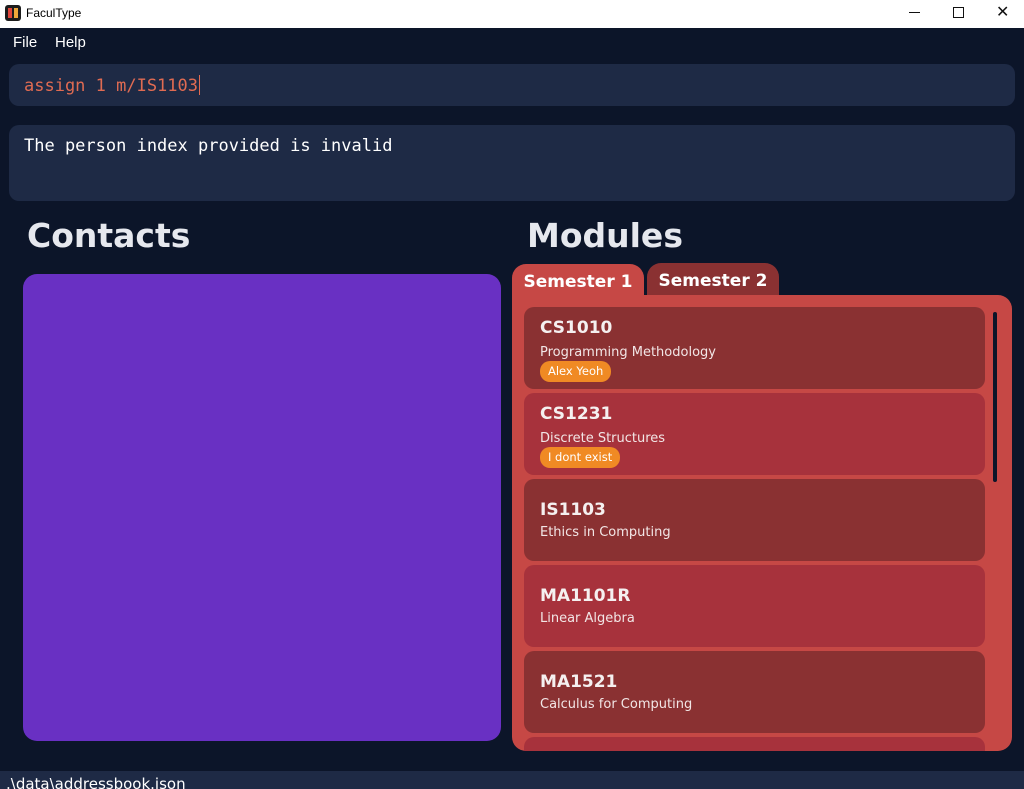 The height and width of the screenshot is (789, 1024). Describe the element at coordinates (616, 704) in the screenshot. I see `module-name: Calculus for Computing` at that location.